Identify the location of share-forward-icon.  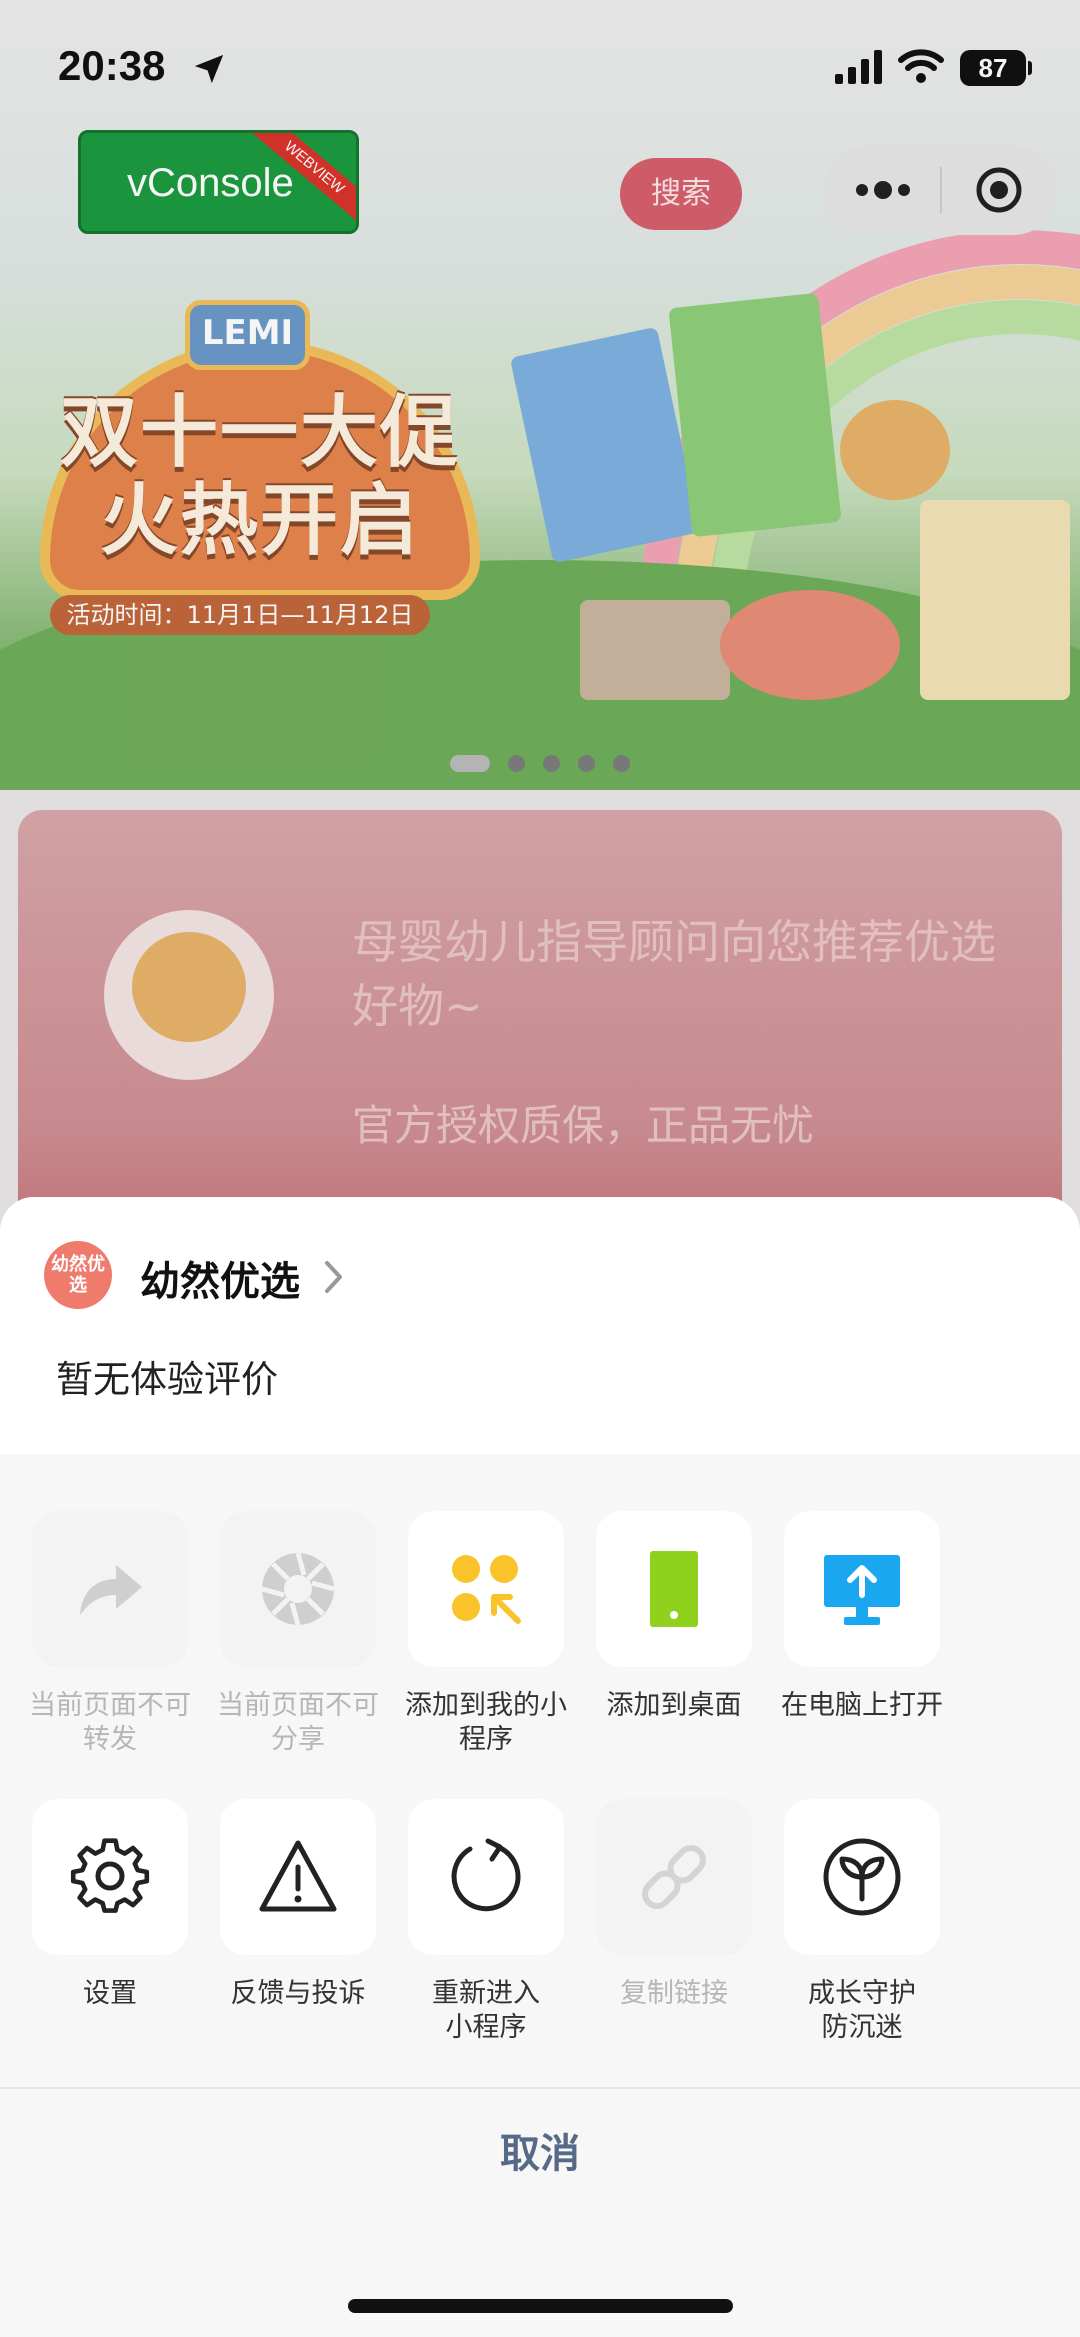
(111, 1590).